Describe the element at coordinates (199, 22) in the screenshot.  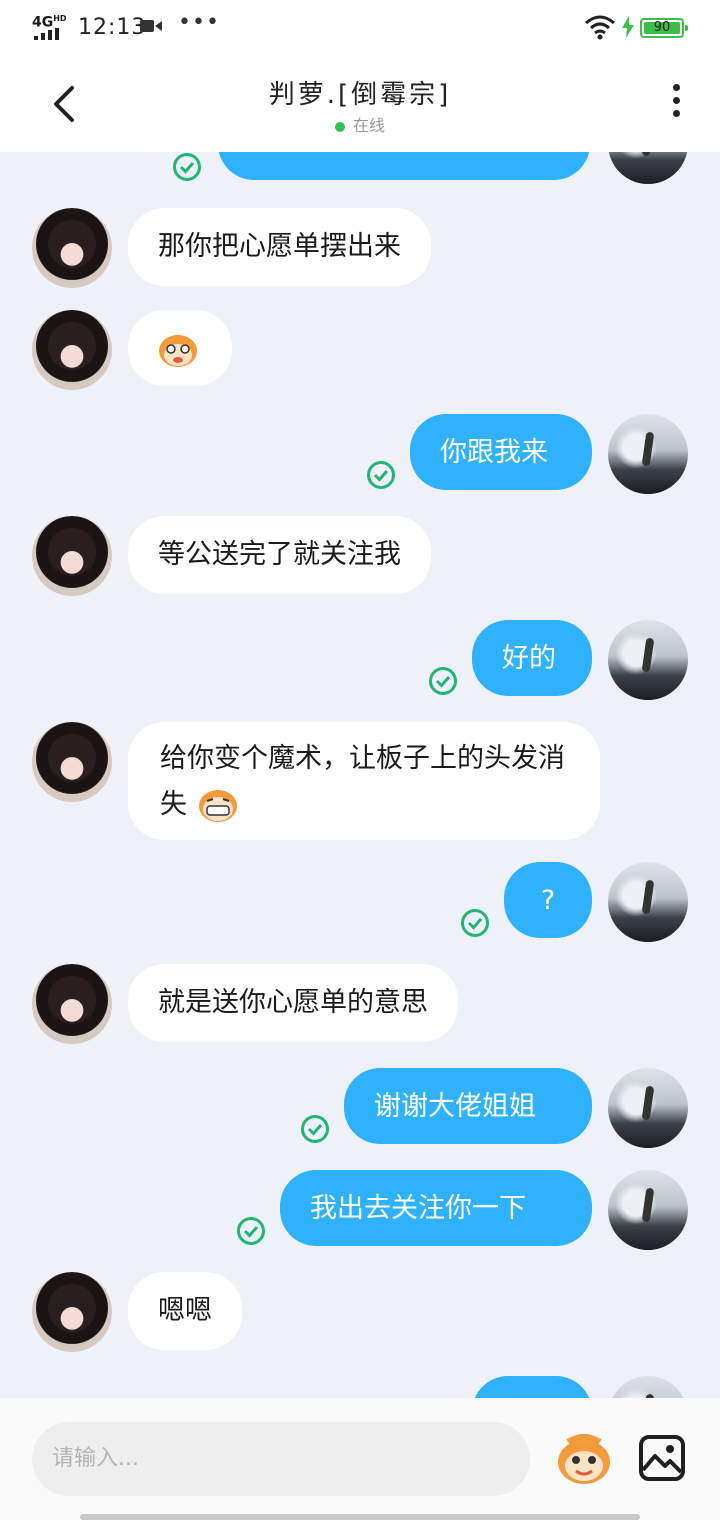
I see `more-notifications-icon: •••` at that location.